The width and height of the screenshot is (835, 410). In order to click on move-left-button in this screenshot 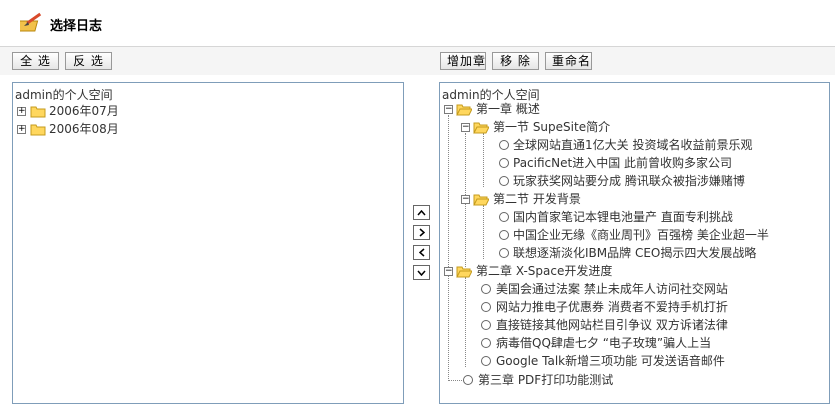, I will do `click(421, 252)`.